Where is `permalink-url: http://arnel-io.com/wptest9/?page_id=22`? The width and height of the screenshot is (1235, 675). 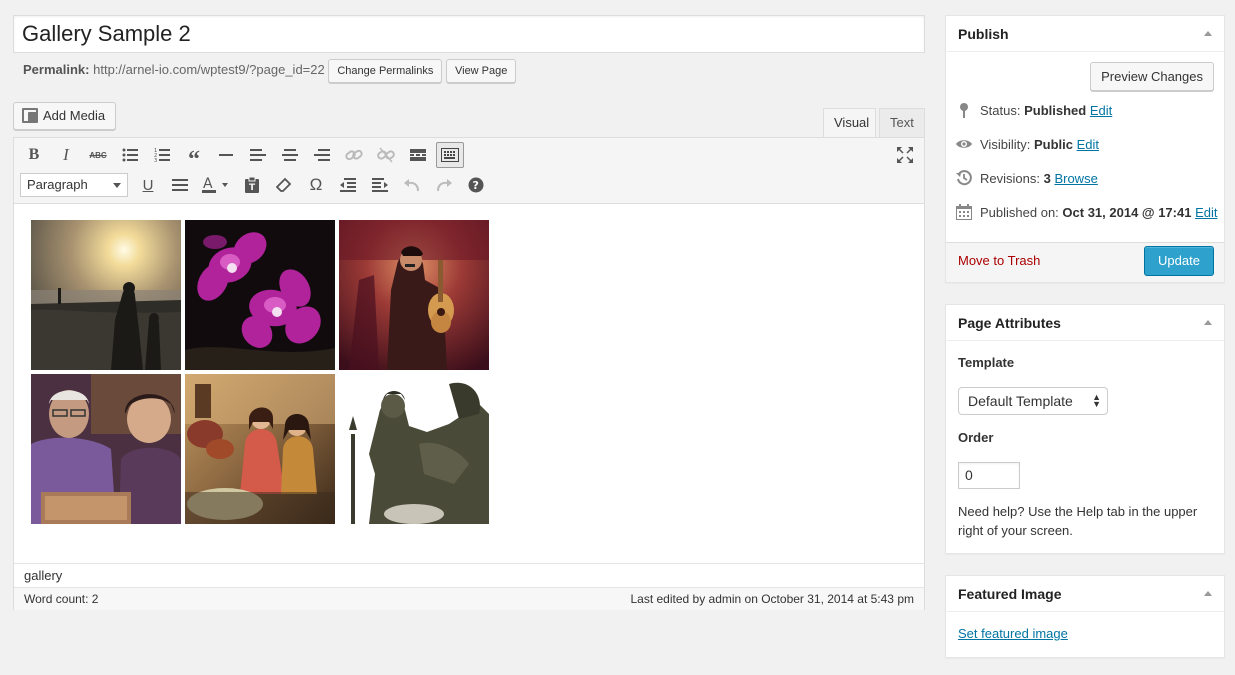 permalink-url: http://arnel-io.com/wptest9/?page_id=22 is located at coordinates (209, 69).